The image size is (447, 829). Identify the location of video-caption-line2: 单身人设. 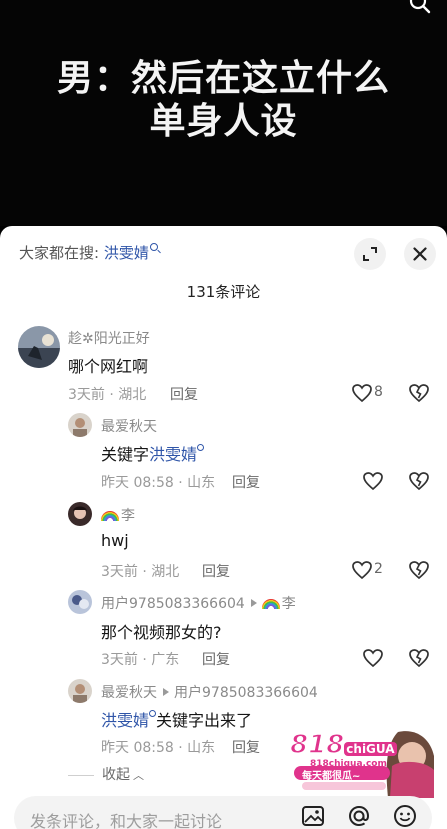
(223, 121).